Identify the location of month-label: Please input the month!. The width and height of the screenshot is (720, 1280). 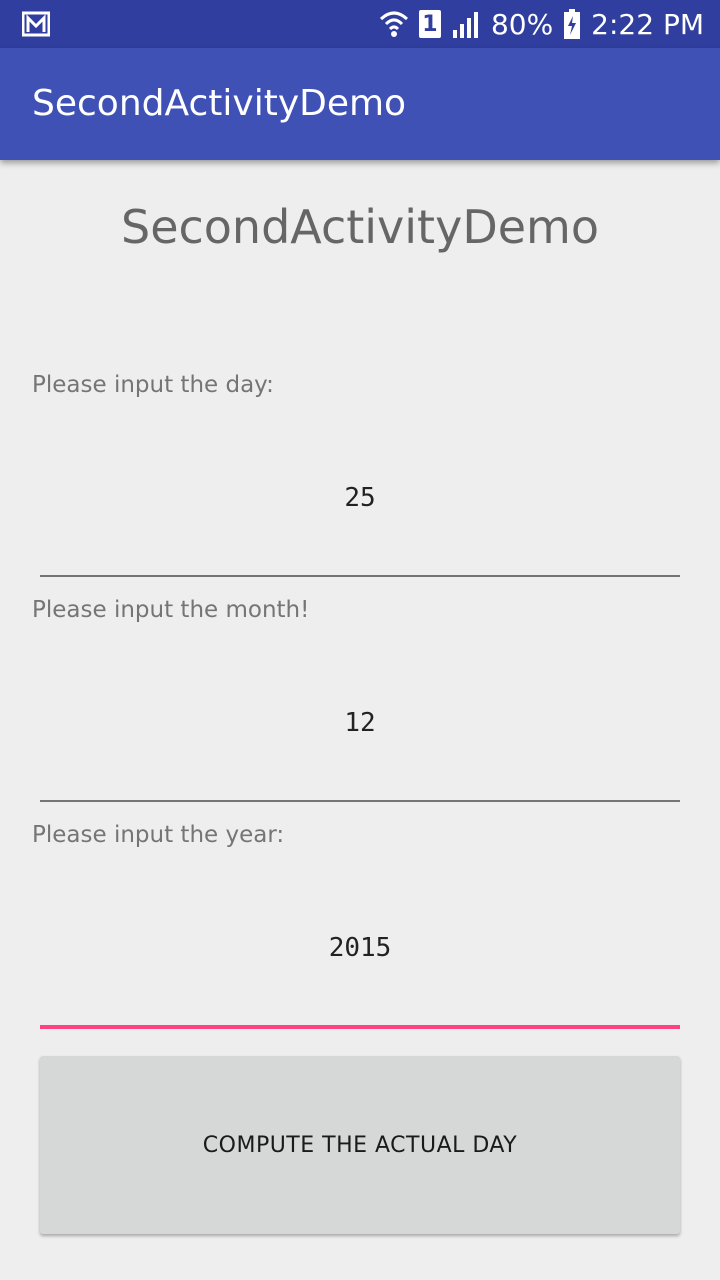
(171, 610).